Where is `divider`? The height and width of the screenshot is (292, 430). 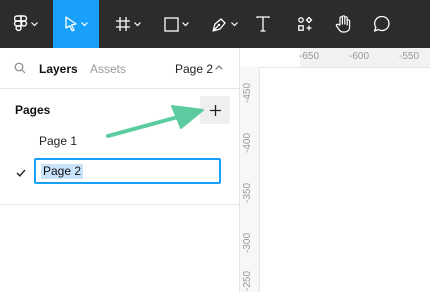 divider is located at coordinates (119, 204).